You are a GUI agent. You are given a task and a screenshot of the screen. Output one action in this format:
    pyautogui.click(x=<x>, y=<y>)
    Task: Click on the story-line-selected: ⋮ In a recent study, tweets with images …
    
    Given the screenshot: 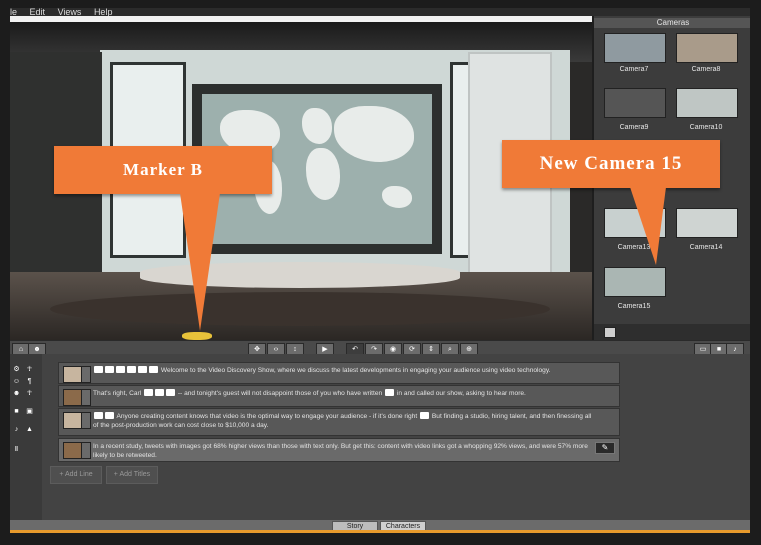 What is the action you would take?
    pyautogui.click(x=339, y=450)
    